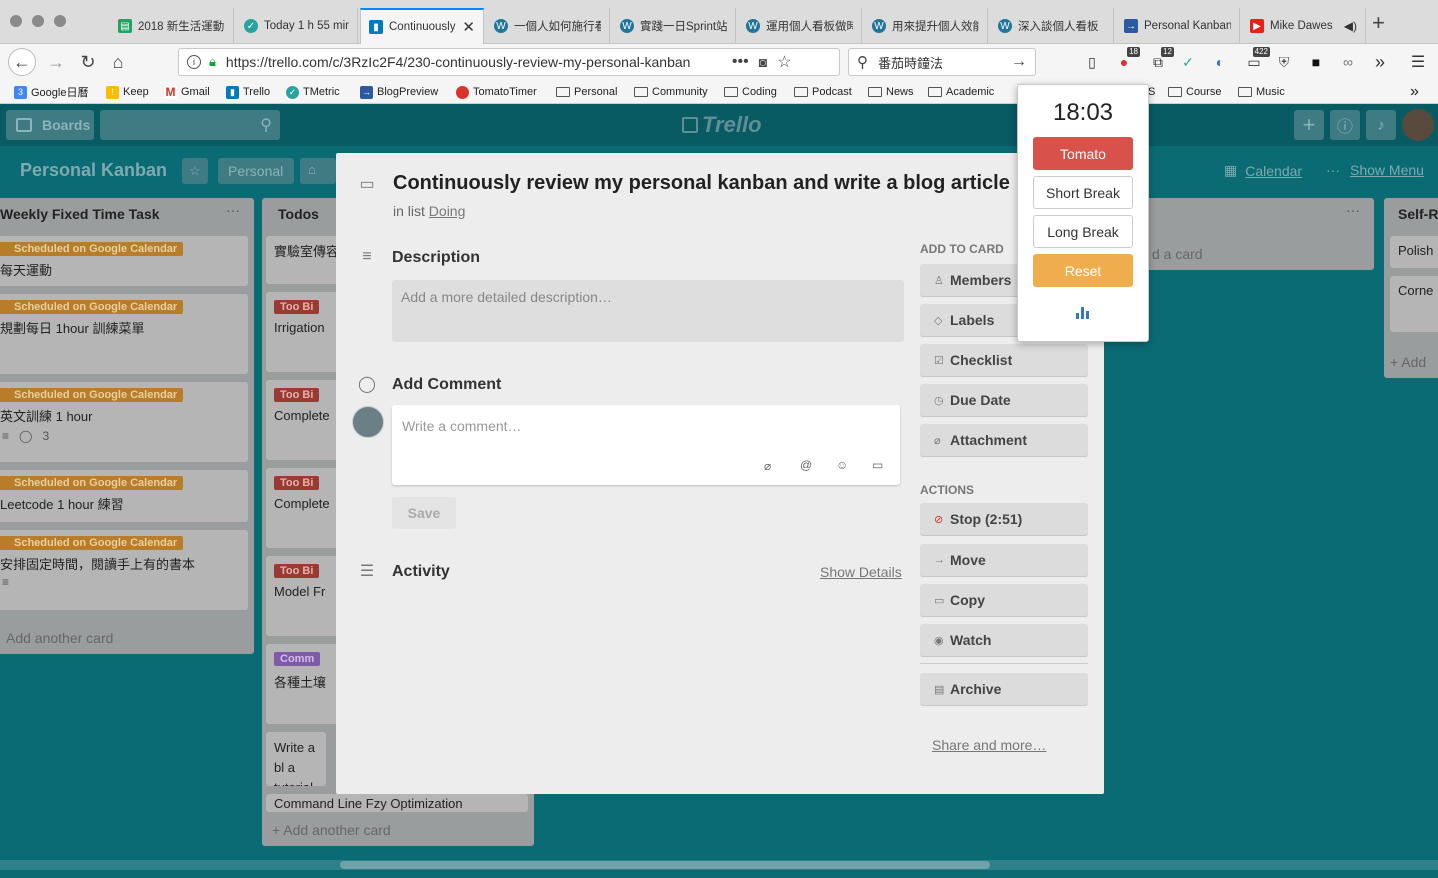 The width and height of the screenshot is (1438, 878). I want to click on list-card: Scheduled on Google Calendar 每天運動, so click(124, 261).